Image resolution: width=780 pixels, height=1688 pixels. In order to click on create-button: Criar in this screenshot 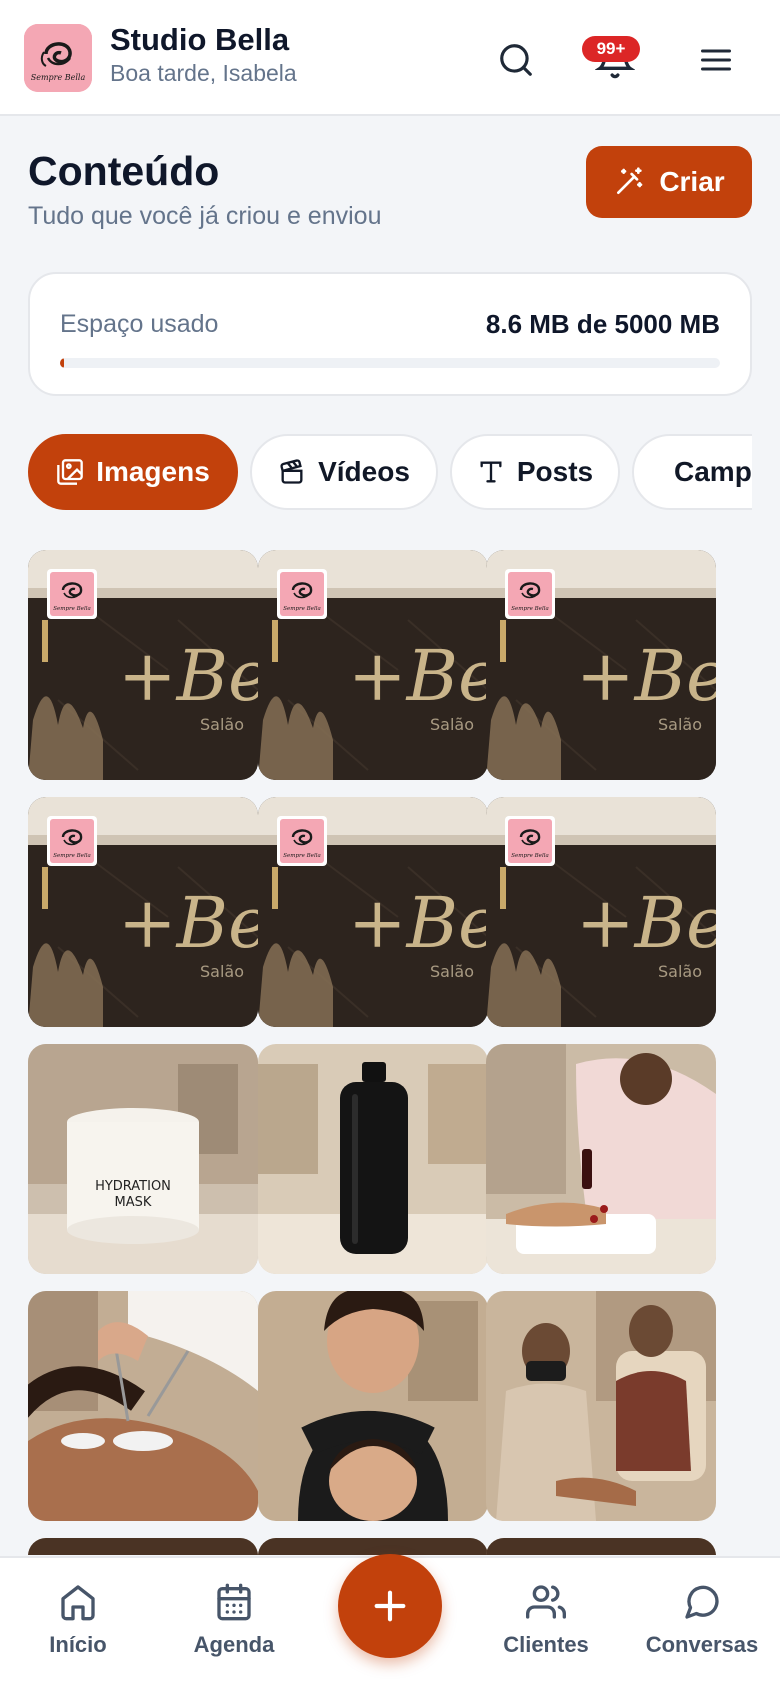, I will do `click(669, 182)`.